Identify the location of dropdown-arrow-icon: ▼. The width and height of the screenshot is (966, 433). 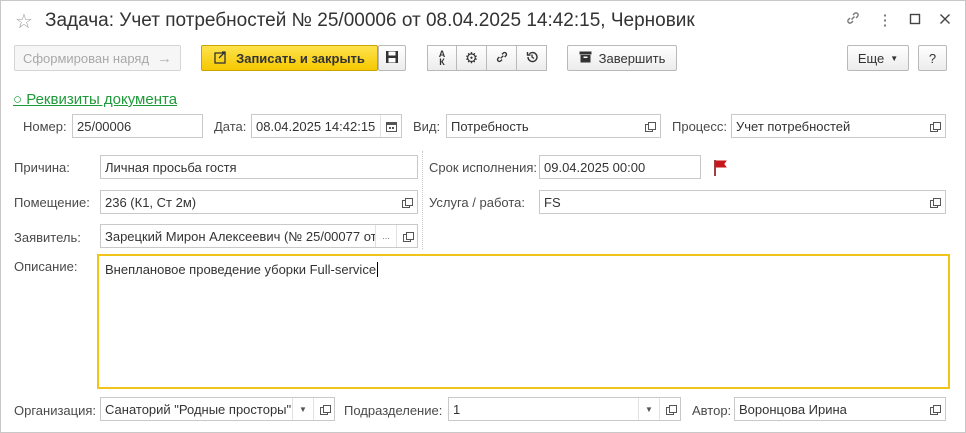
(894, 58).